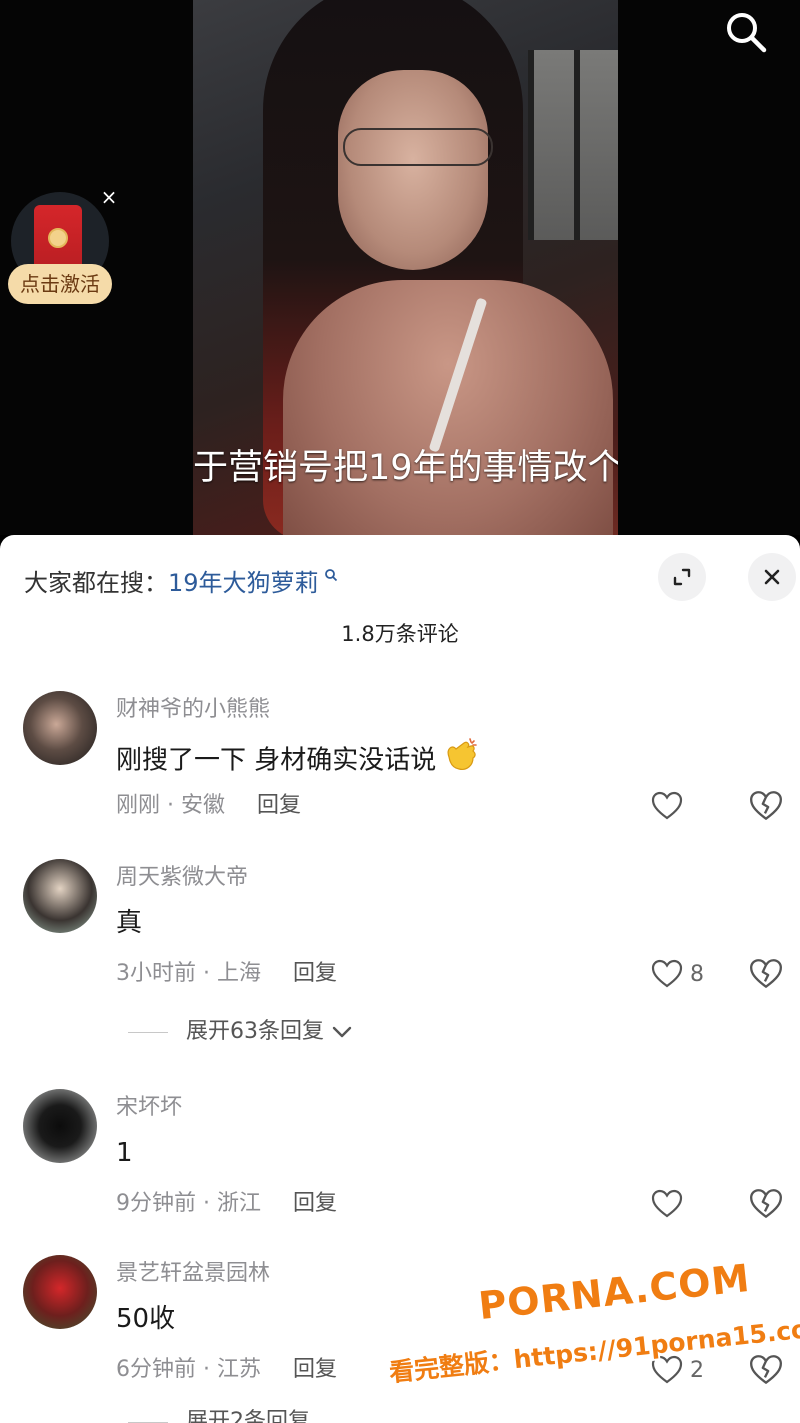 This screenshot has height=1423, width=800. I want to click on comment-meta: 9分钟前 · 浙江 回复, so click(227, 1203).